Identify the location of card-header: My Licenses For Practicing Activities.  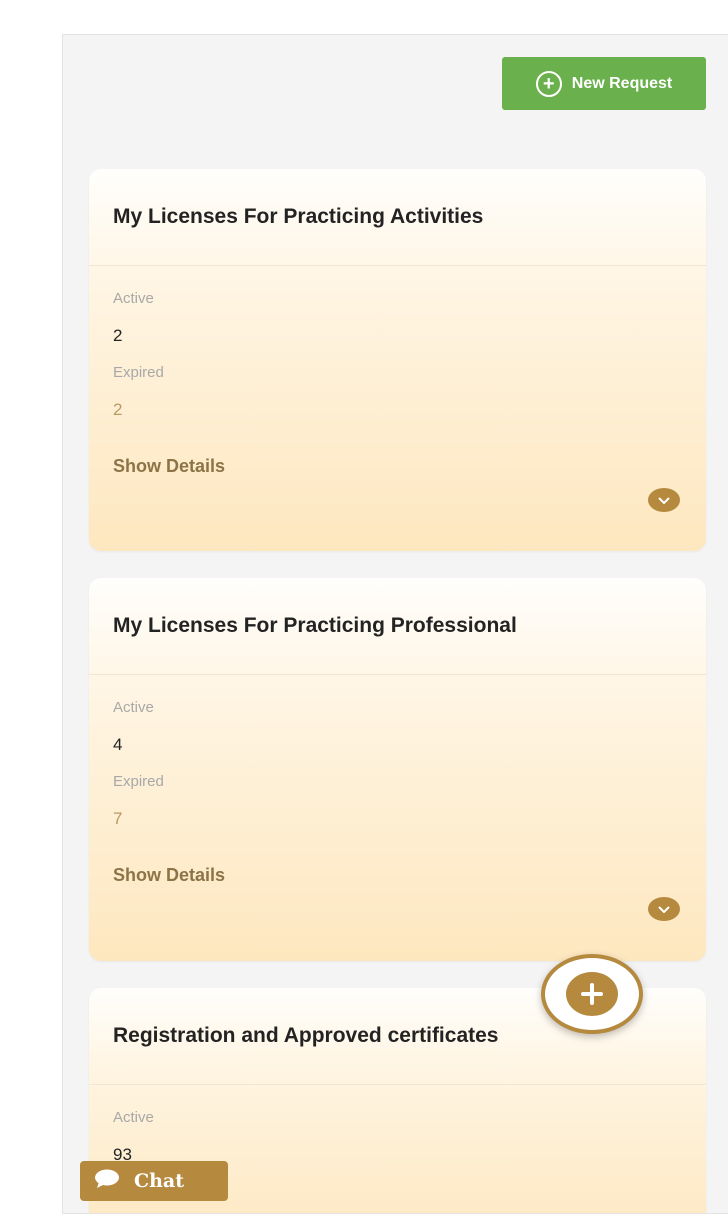
(397, 217).